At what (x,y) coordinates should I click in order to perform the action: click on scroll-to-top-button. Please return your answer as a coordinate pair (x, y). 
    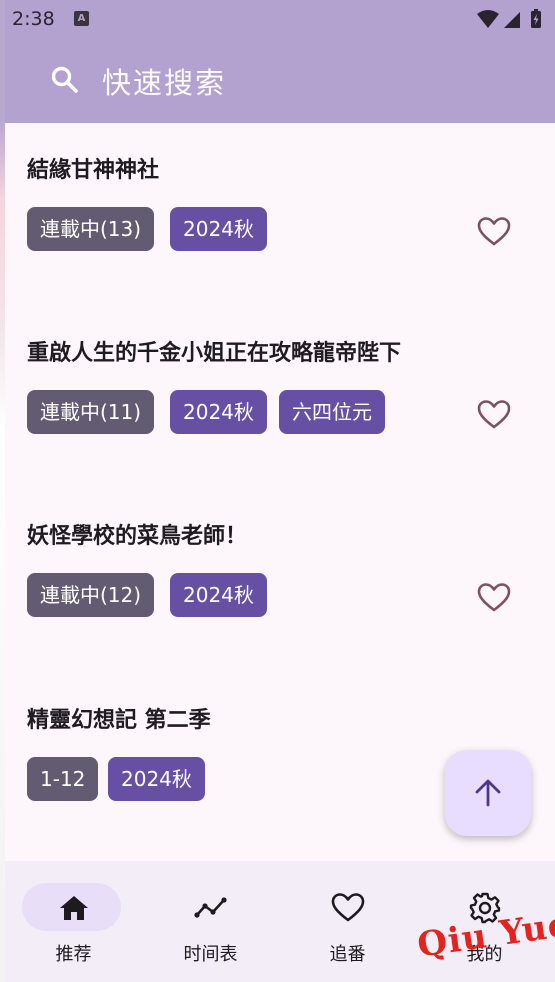
    Looking at the image, I should click on (488, 793).